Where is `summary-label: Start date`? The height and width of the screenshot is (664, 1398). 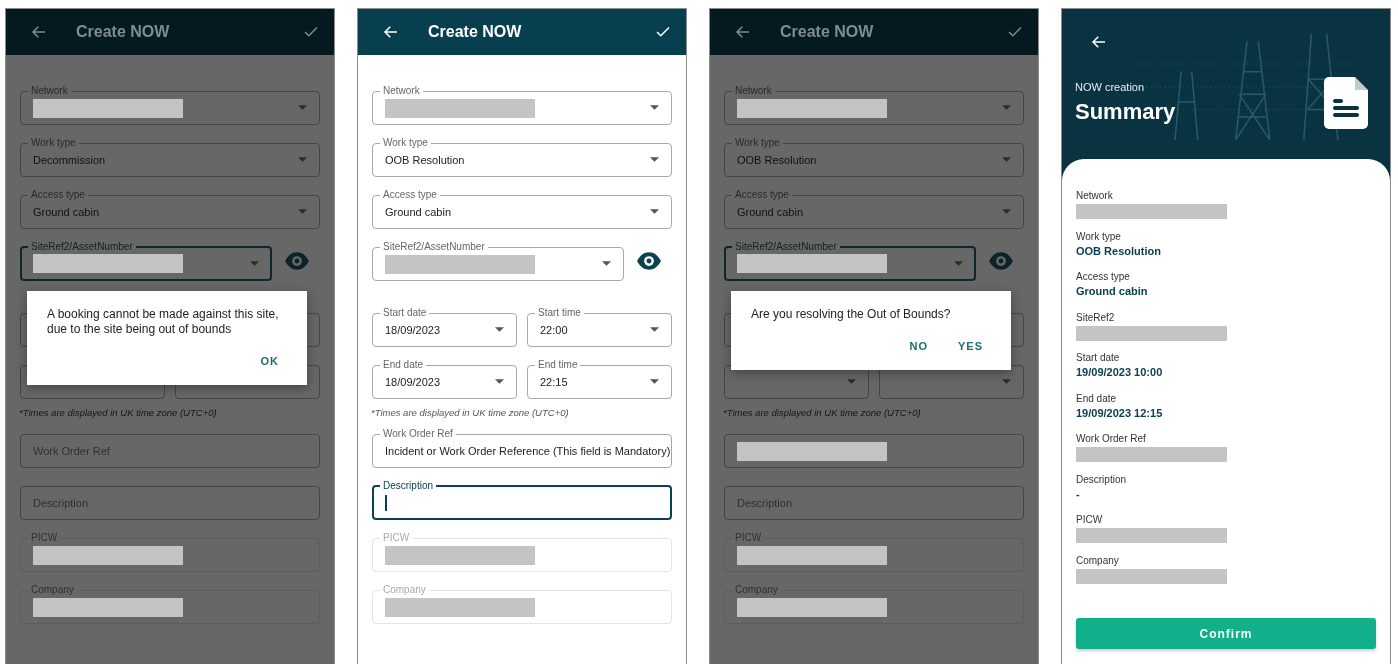
summary-label: Start date is located at coordinates (1098, 357).